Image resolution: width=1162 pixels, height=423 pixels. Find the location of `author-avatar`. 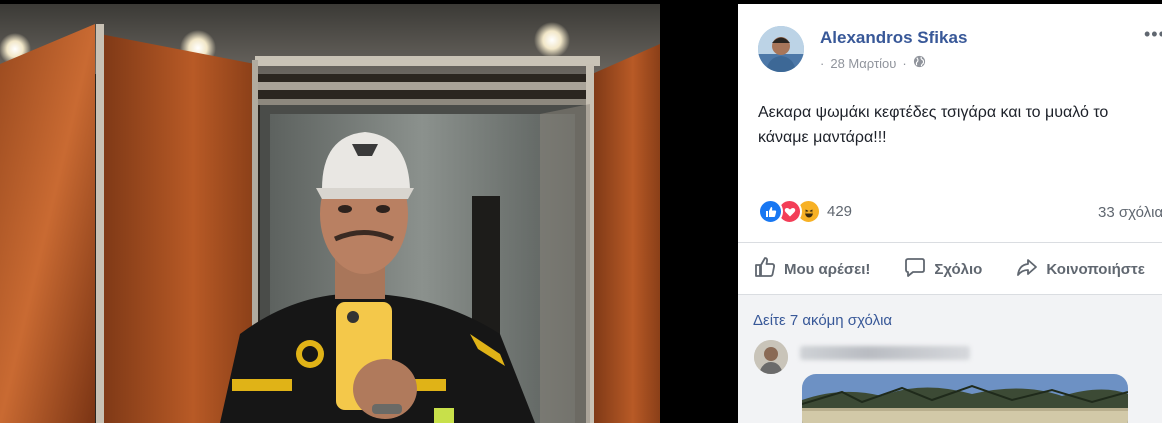

author-avatar is located at coordinates (781, 49).